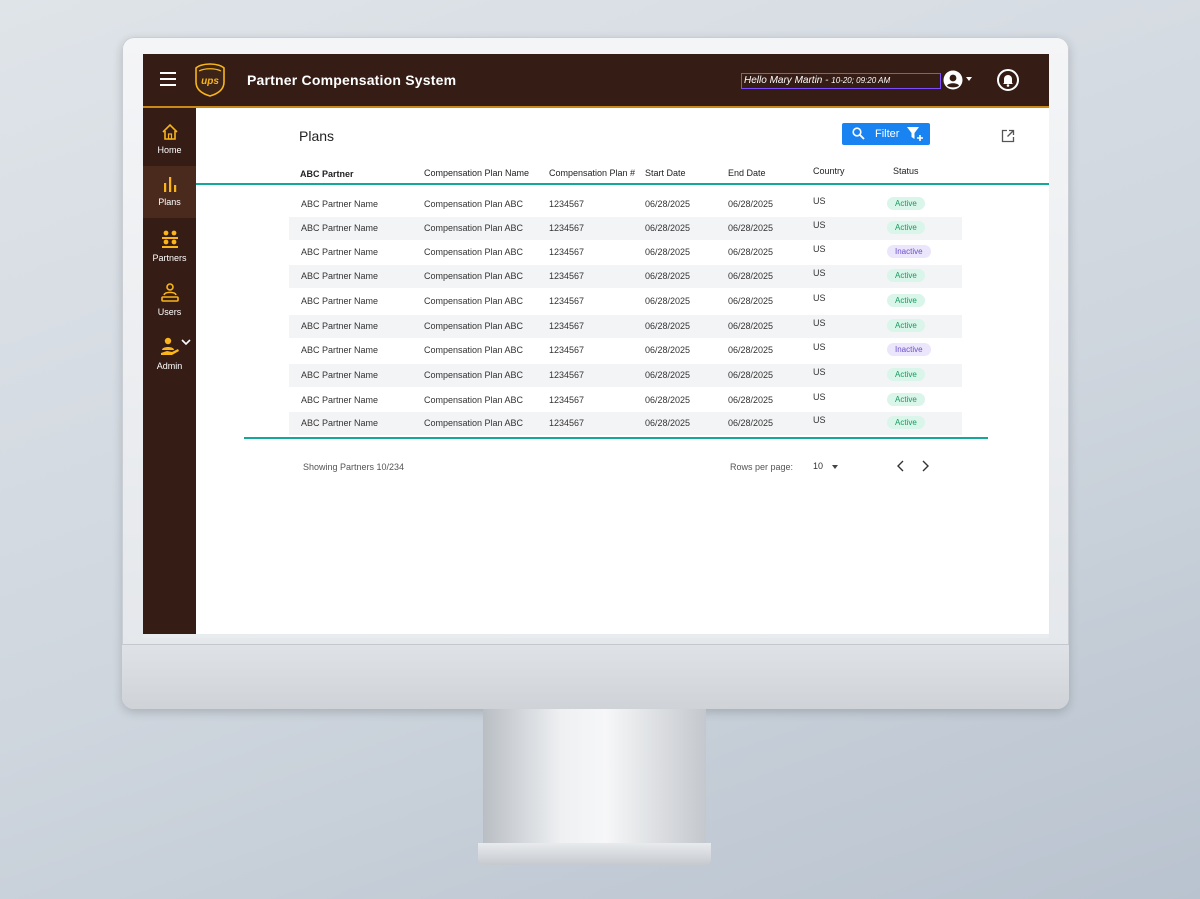  What do you see at coordinates (783, 80) in the screenshot?
I see `greeting-name: Hello Mary Martin` at bounding box center [783, 80].